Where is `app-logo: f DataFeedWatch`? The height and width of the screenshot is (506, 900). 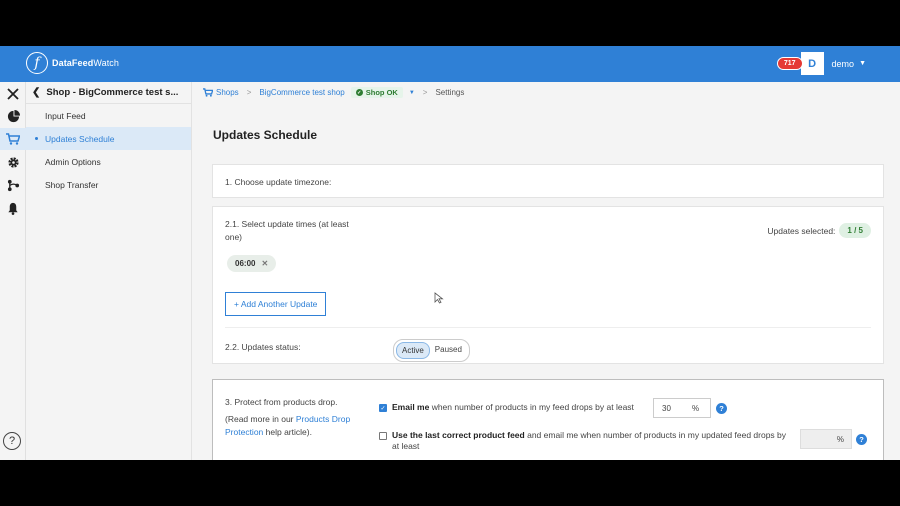 app-logo: f DataFeedWatch is located at coordinates (72, 63).